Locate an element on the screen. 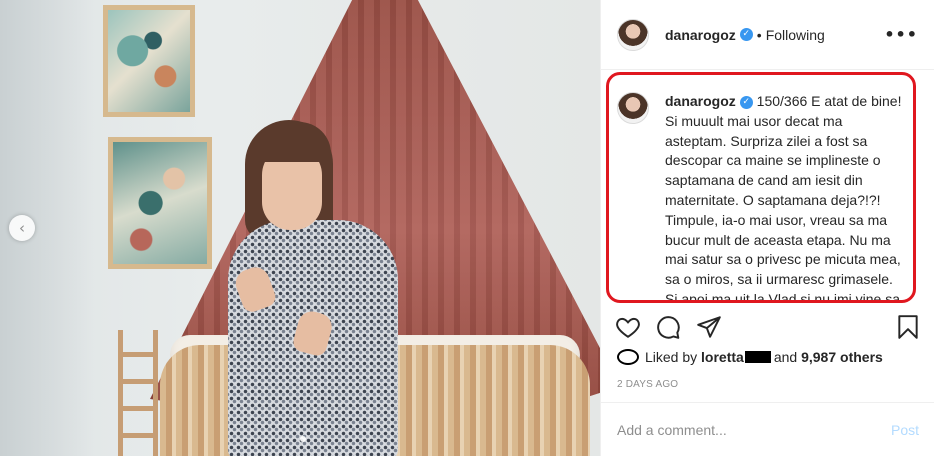  comment-input is located at coordinates (754, 429).